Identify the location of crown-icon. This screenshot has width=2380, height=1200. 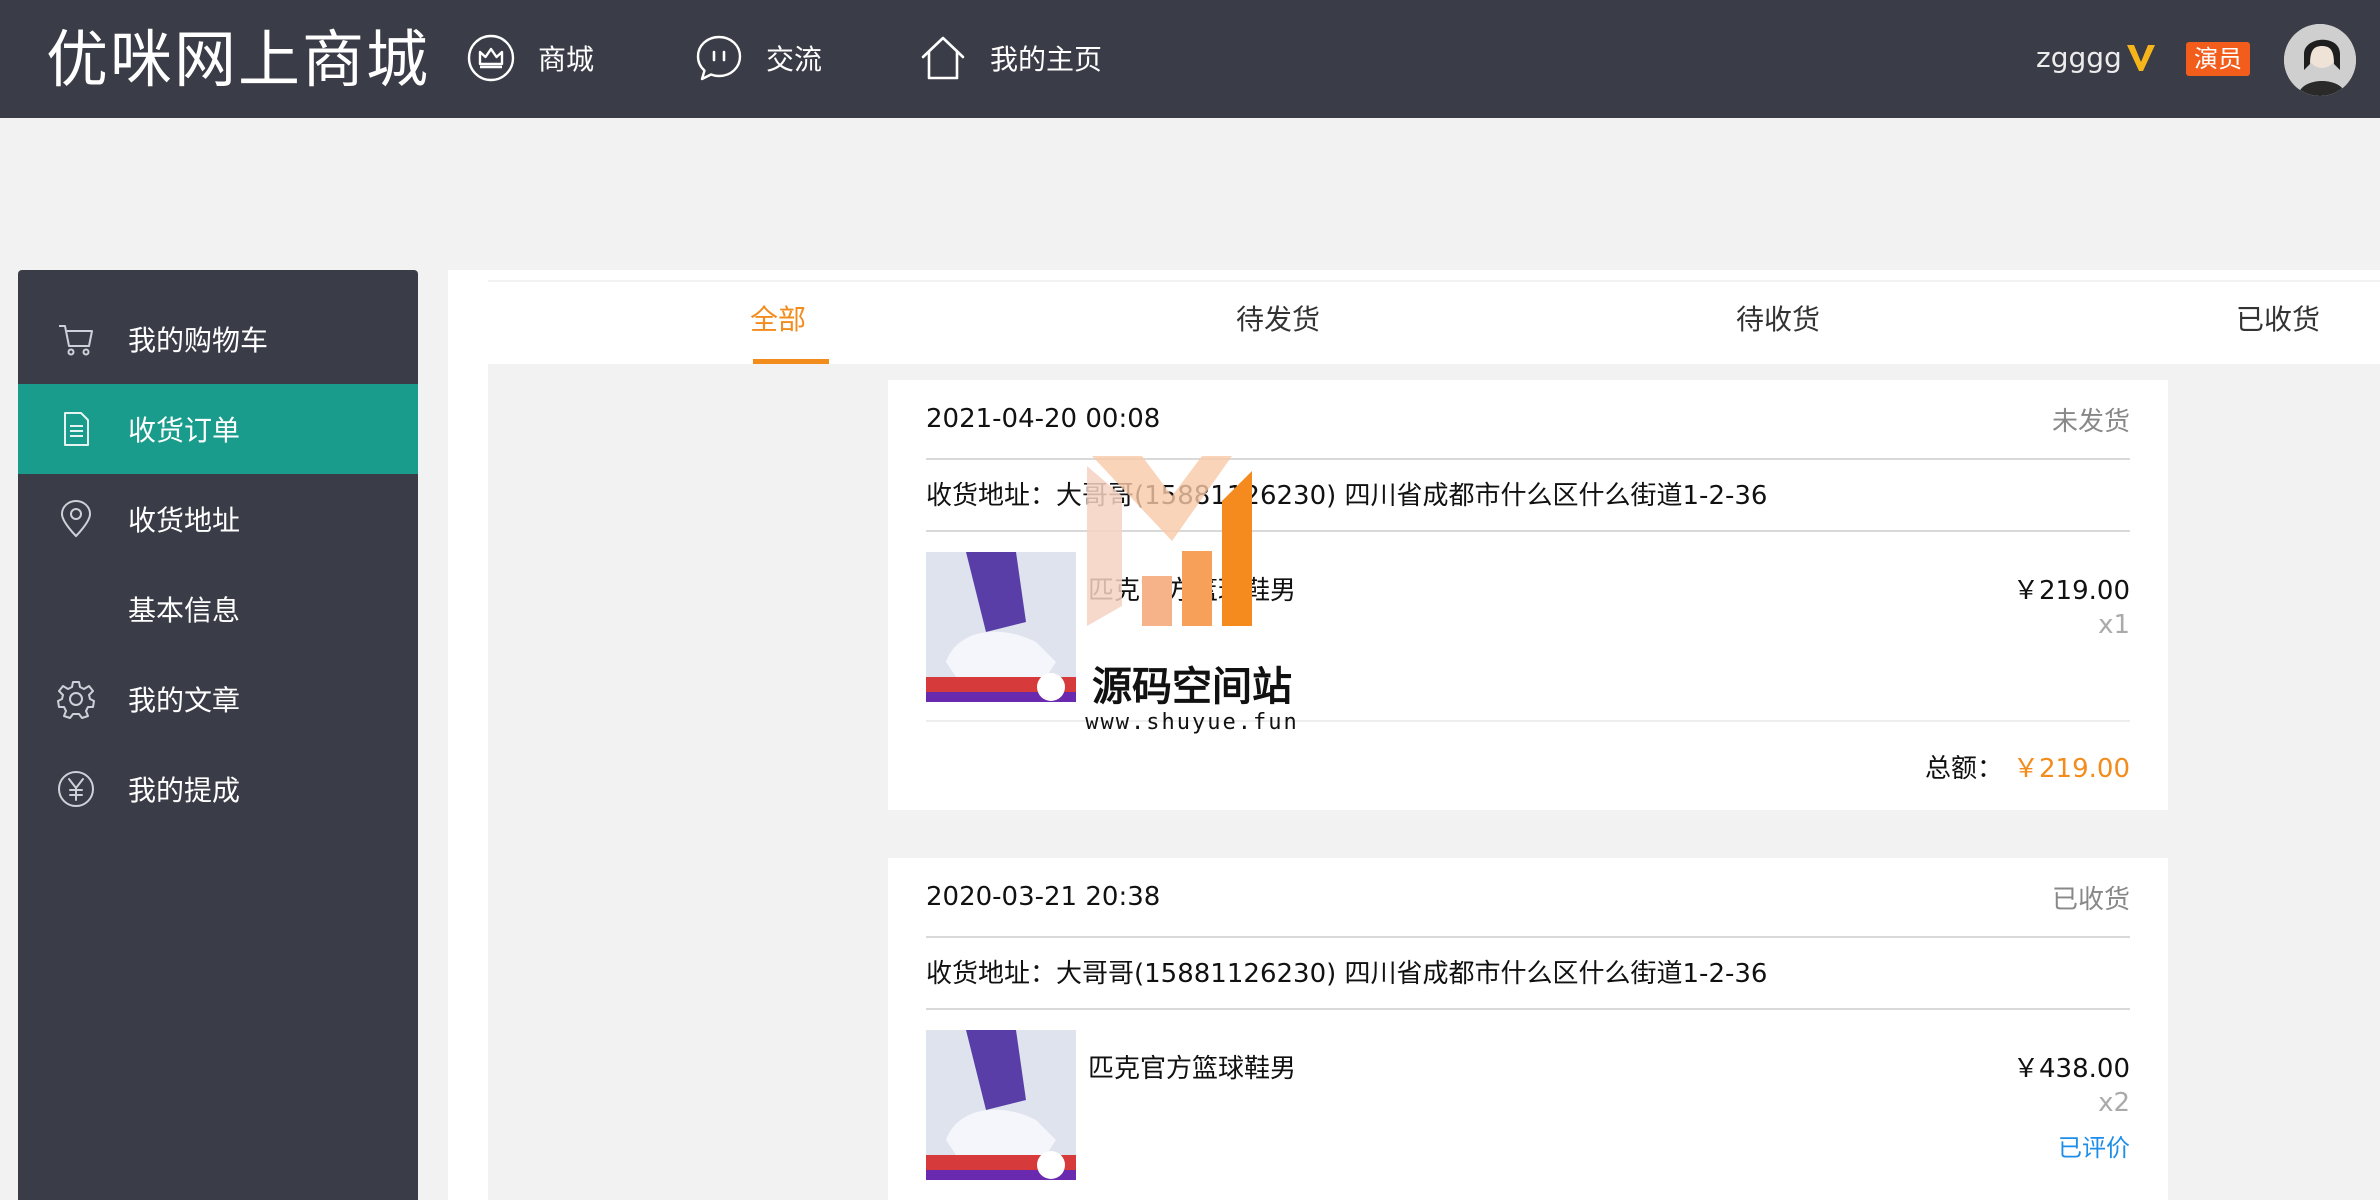
(491, 58).